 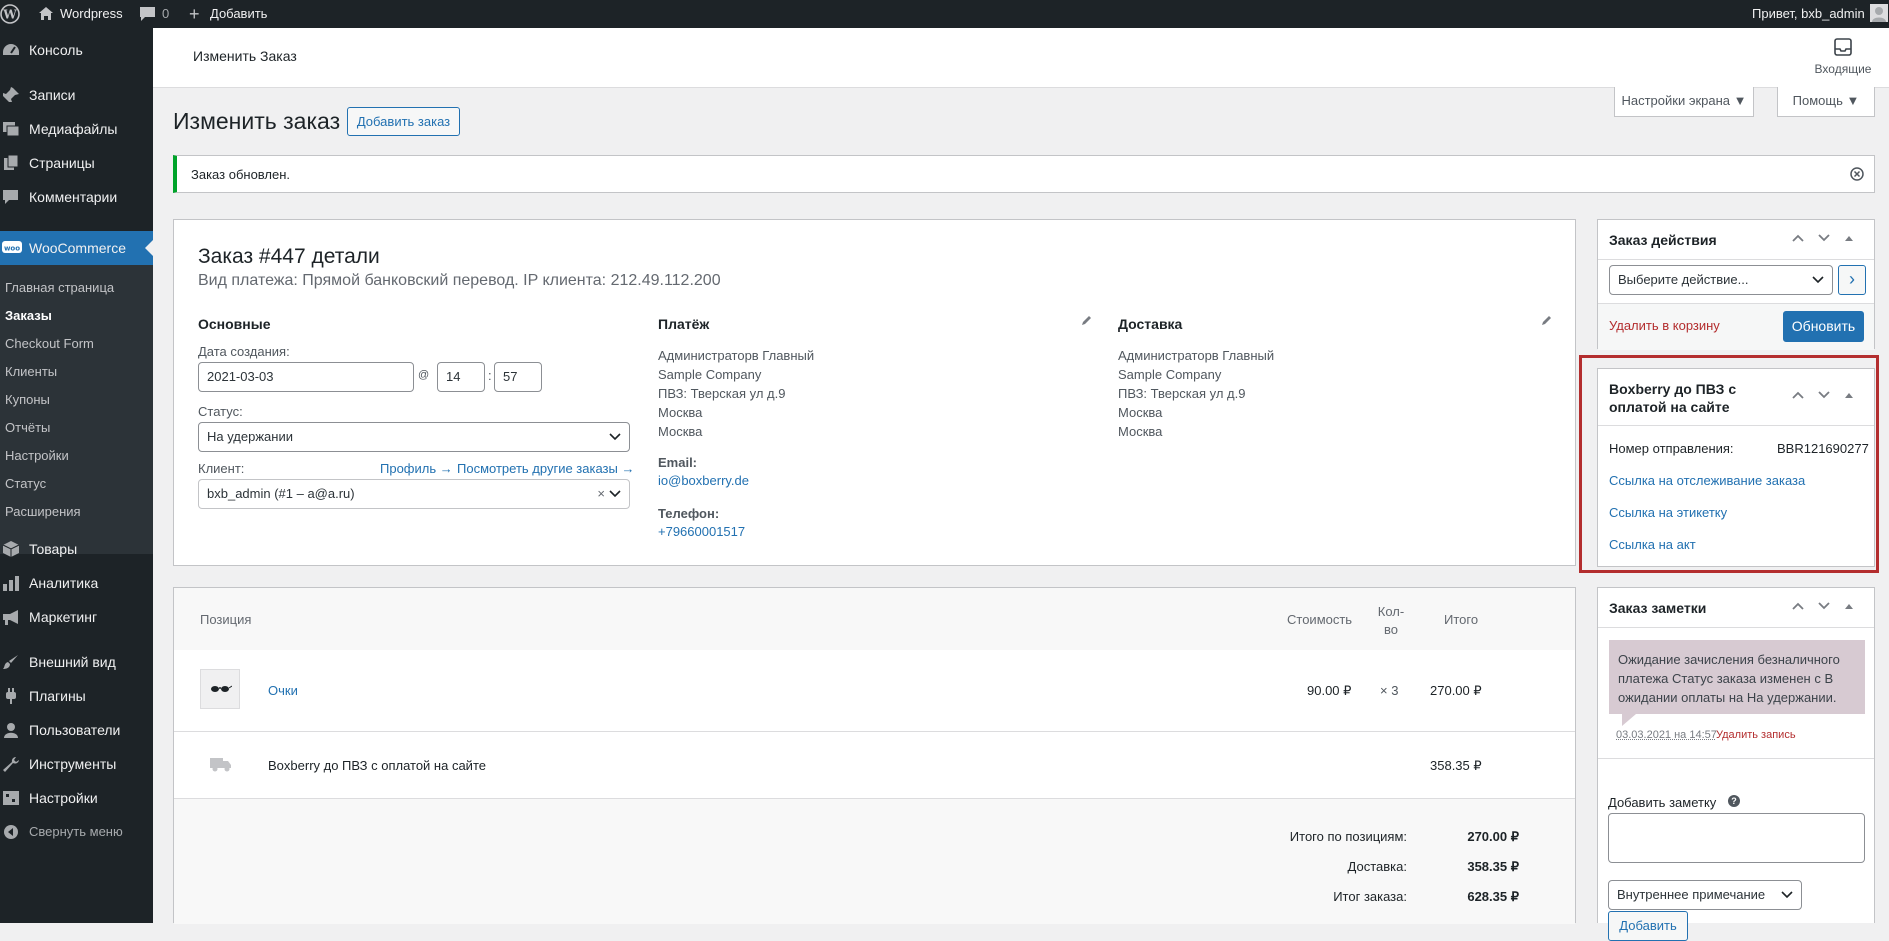 What do you see at coordinates (11, 197) in the screenshot?
I see `comments-icon` at bounding box center [11, 197].